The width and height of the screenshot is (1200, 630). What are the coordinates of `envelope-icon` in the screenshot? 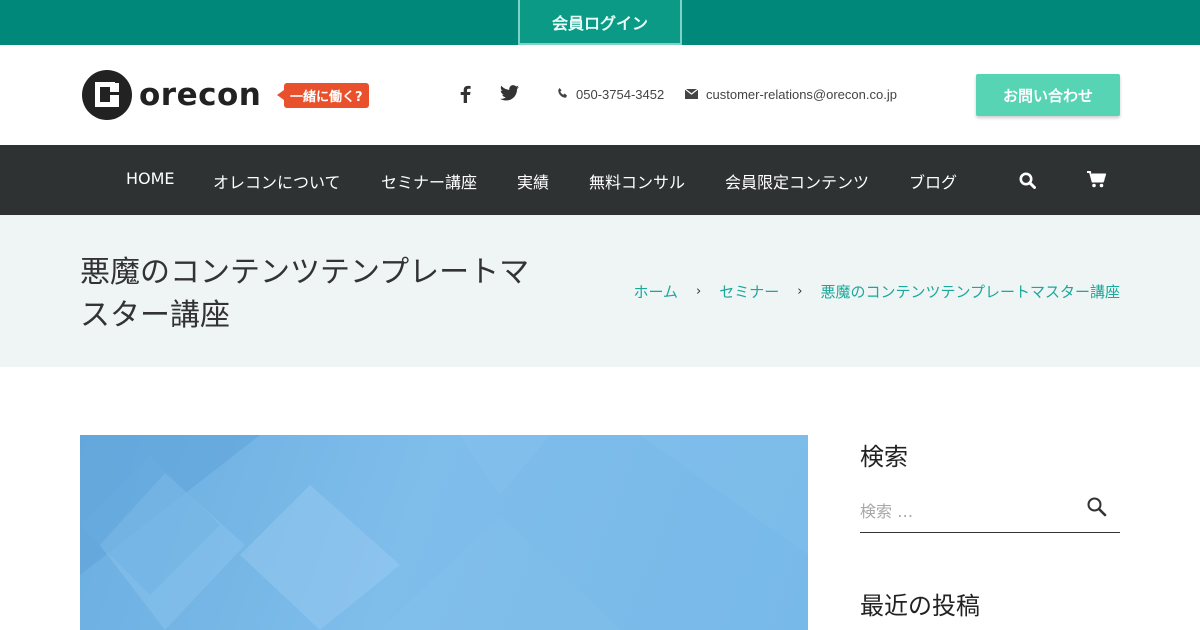 It's located at (691, 94).